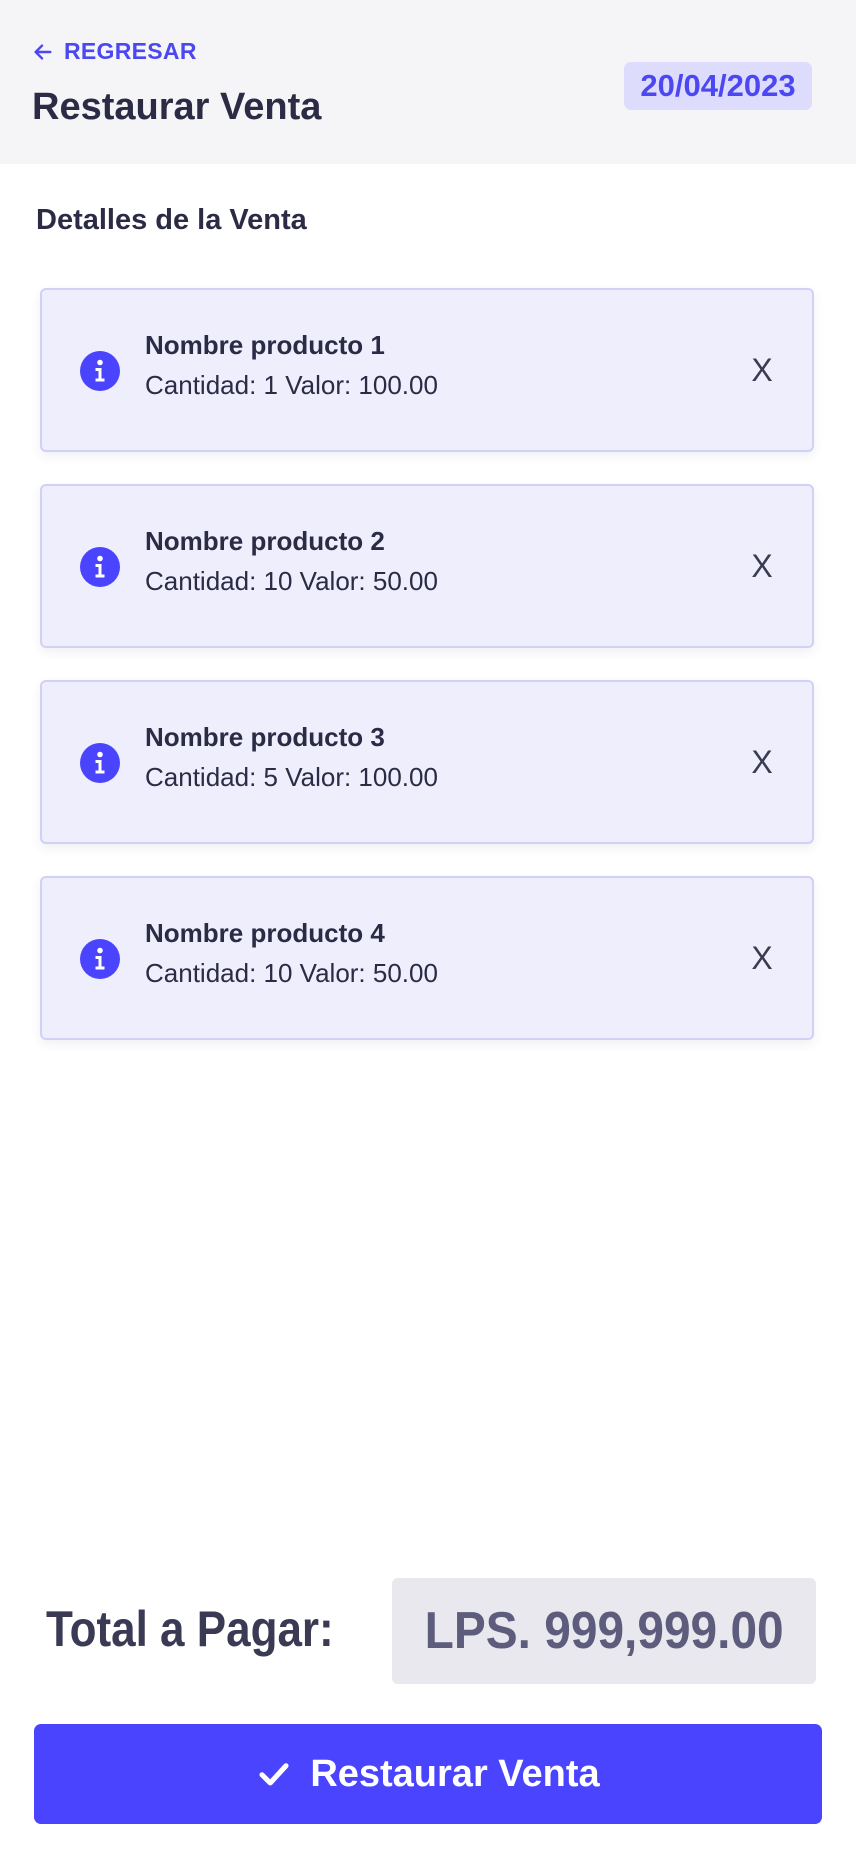 The height and width of the screenshot is (1852, 856). Describe the element at coordinates (130, 51) in the screenshot. I see `back-label: REGRESAR` at that location.